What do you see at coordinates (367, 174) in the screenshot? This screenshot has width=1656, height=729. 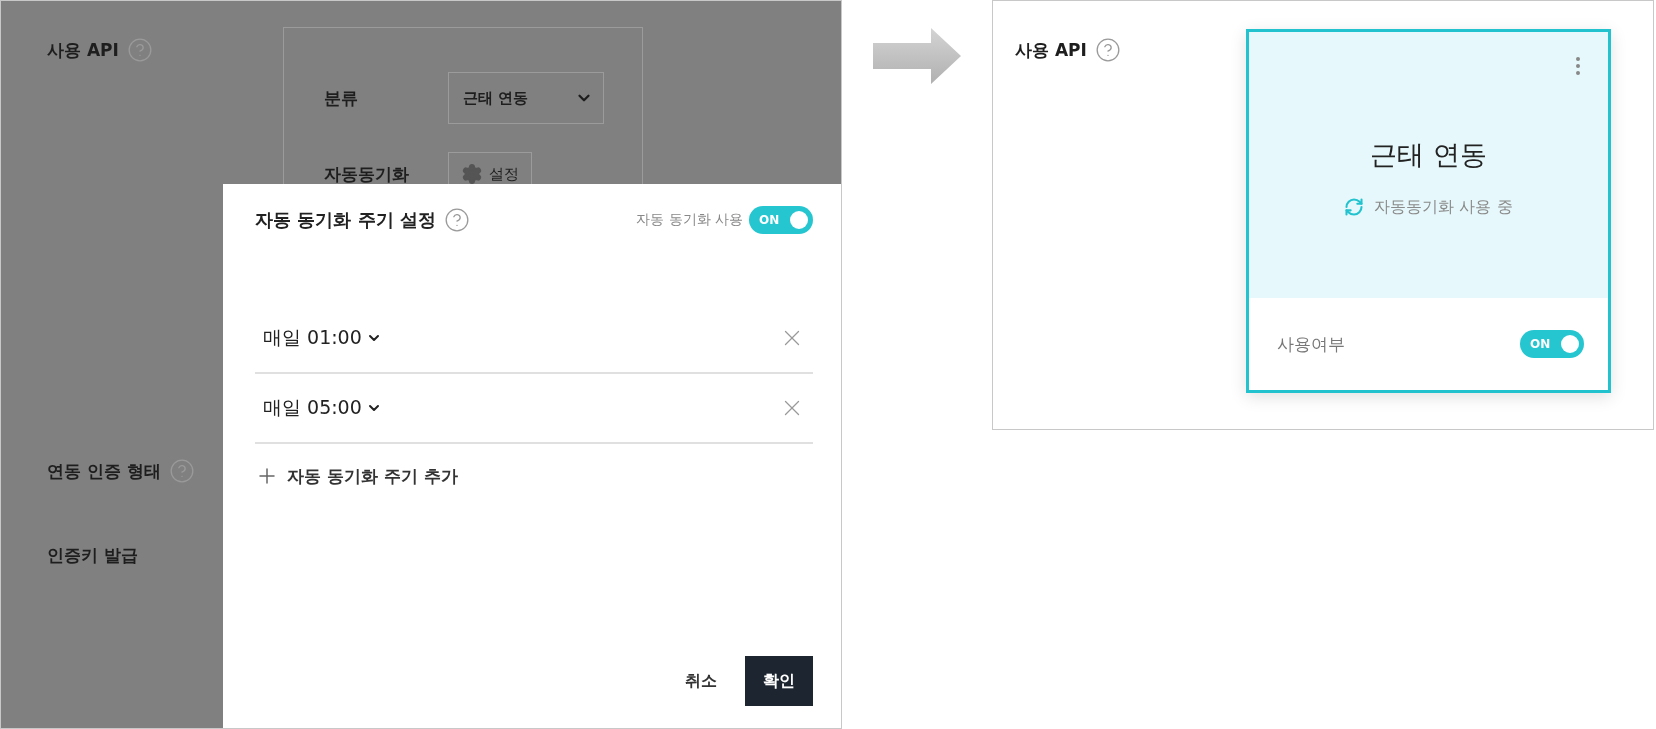 I see `field-label: 자동동기화` at bounding box center [367, 174].